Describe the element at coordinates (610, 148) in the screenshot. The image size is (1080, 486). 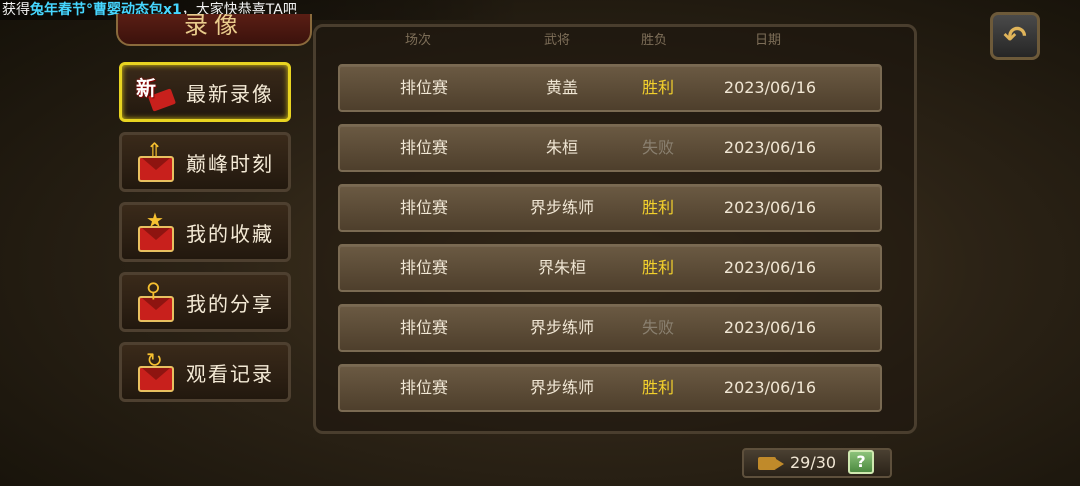
I see `replay-row: 排位赛 朱桓 失败 2023/06/16` at that location.